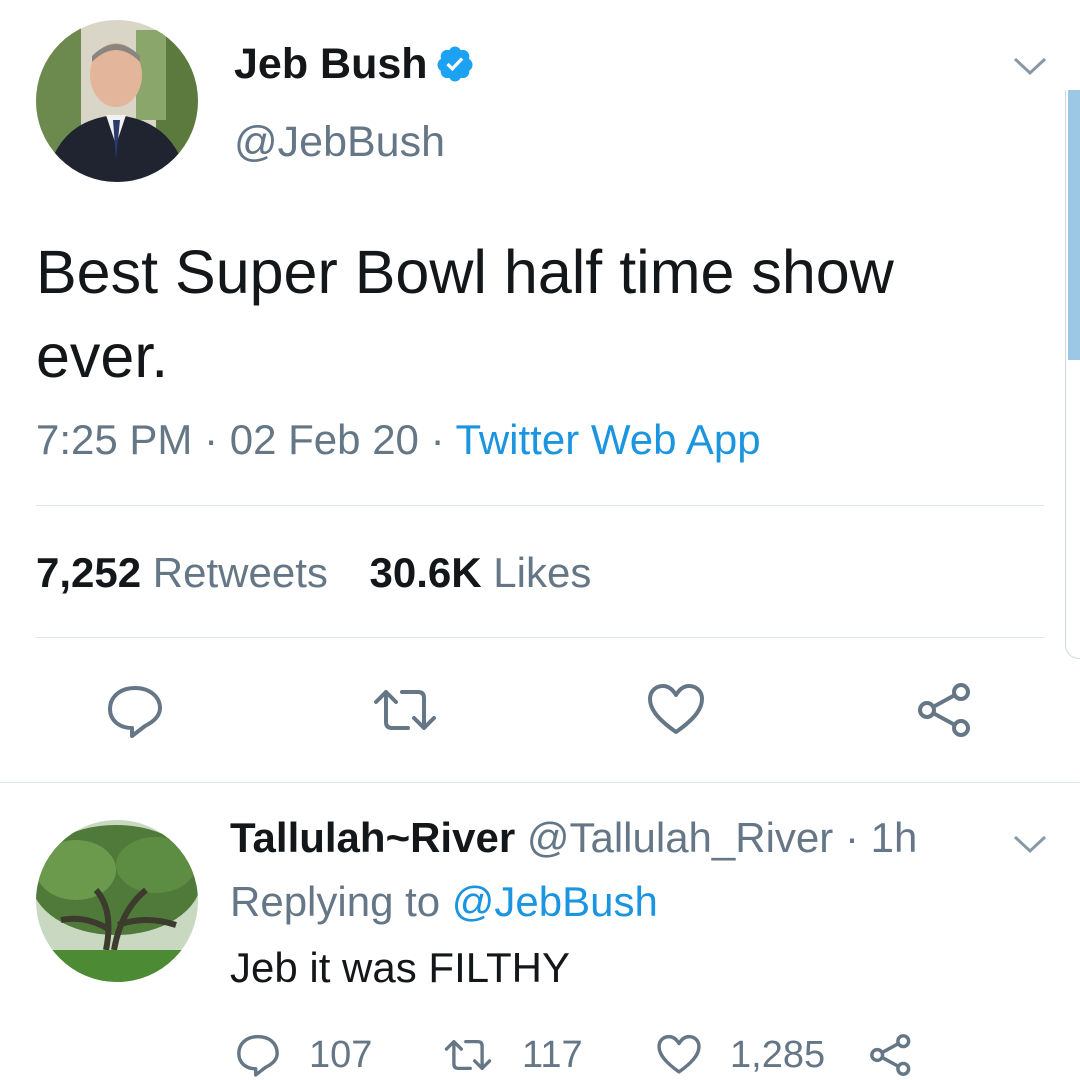  Describe the element at coordinates (555, 901) in the screenshot. I see `replying-mention: @JebBush` at that location.